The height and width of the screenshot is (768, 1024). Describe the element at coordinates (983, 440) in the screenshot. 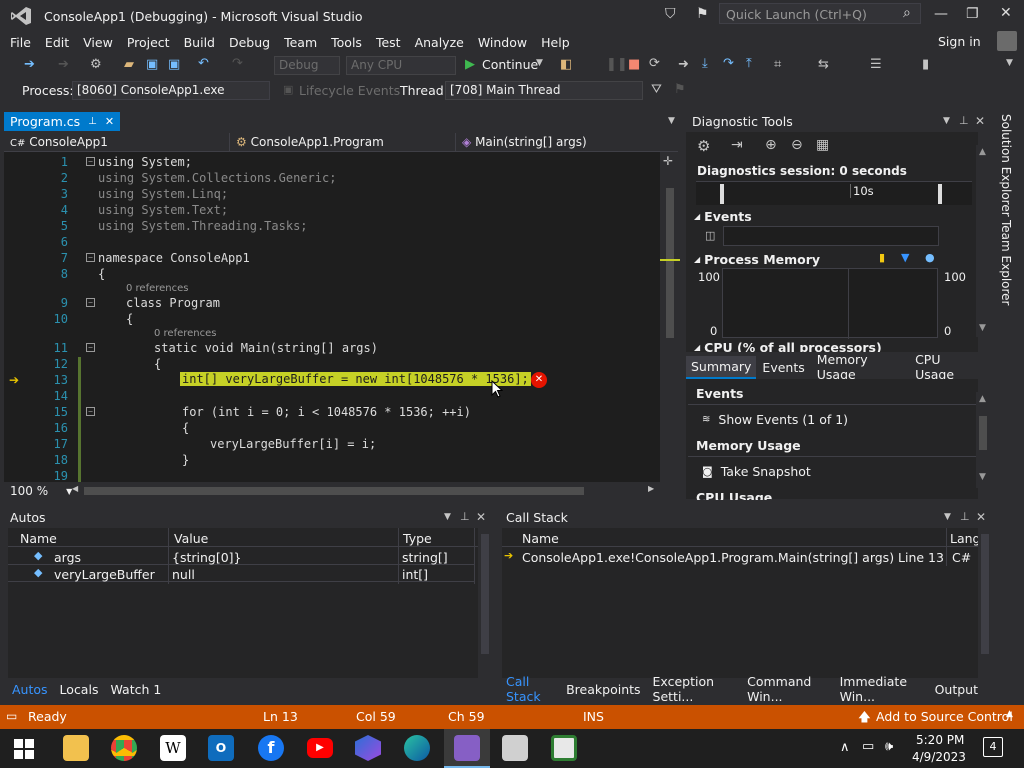

I see `diag-summary-scrollbar: ▲ ▼` at that location.